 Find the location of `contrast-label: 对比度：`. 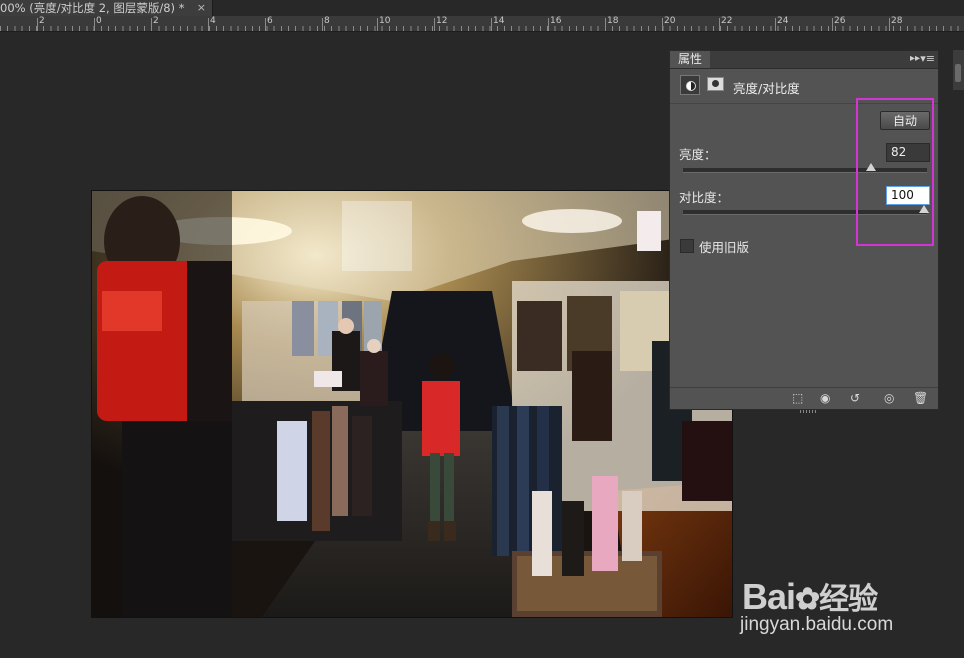

contrast-label: 对比度： is located at coordinates (704, 197).